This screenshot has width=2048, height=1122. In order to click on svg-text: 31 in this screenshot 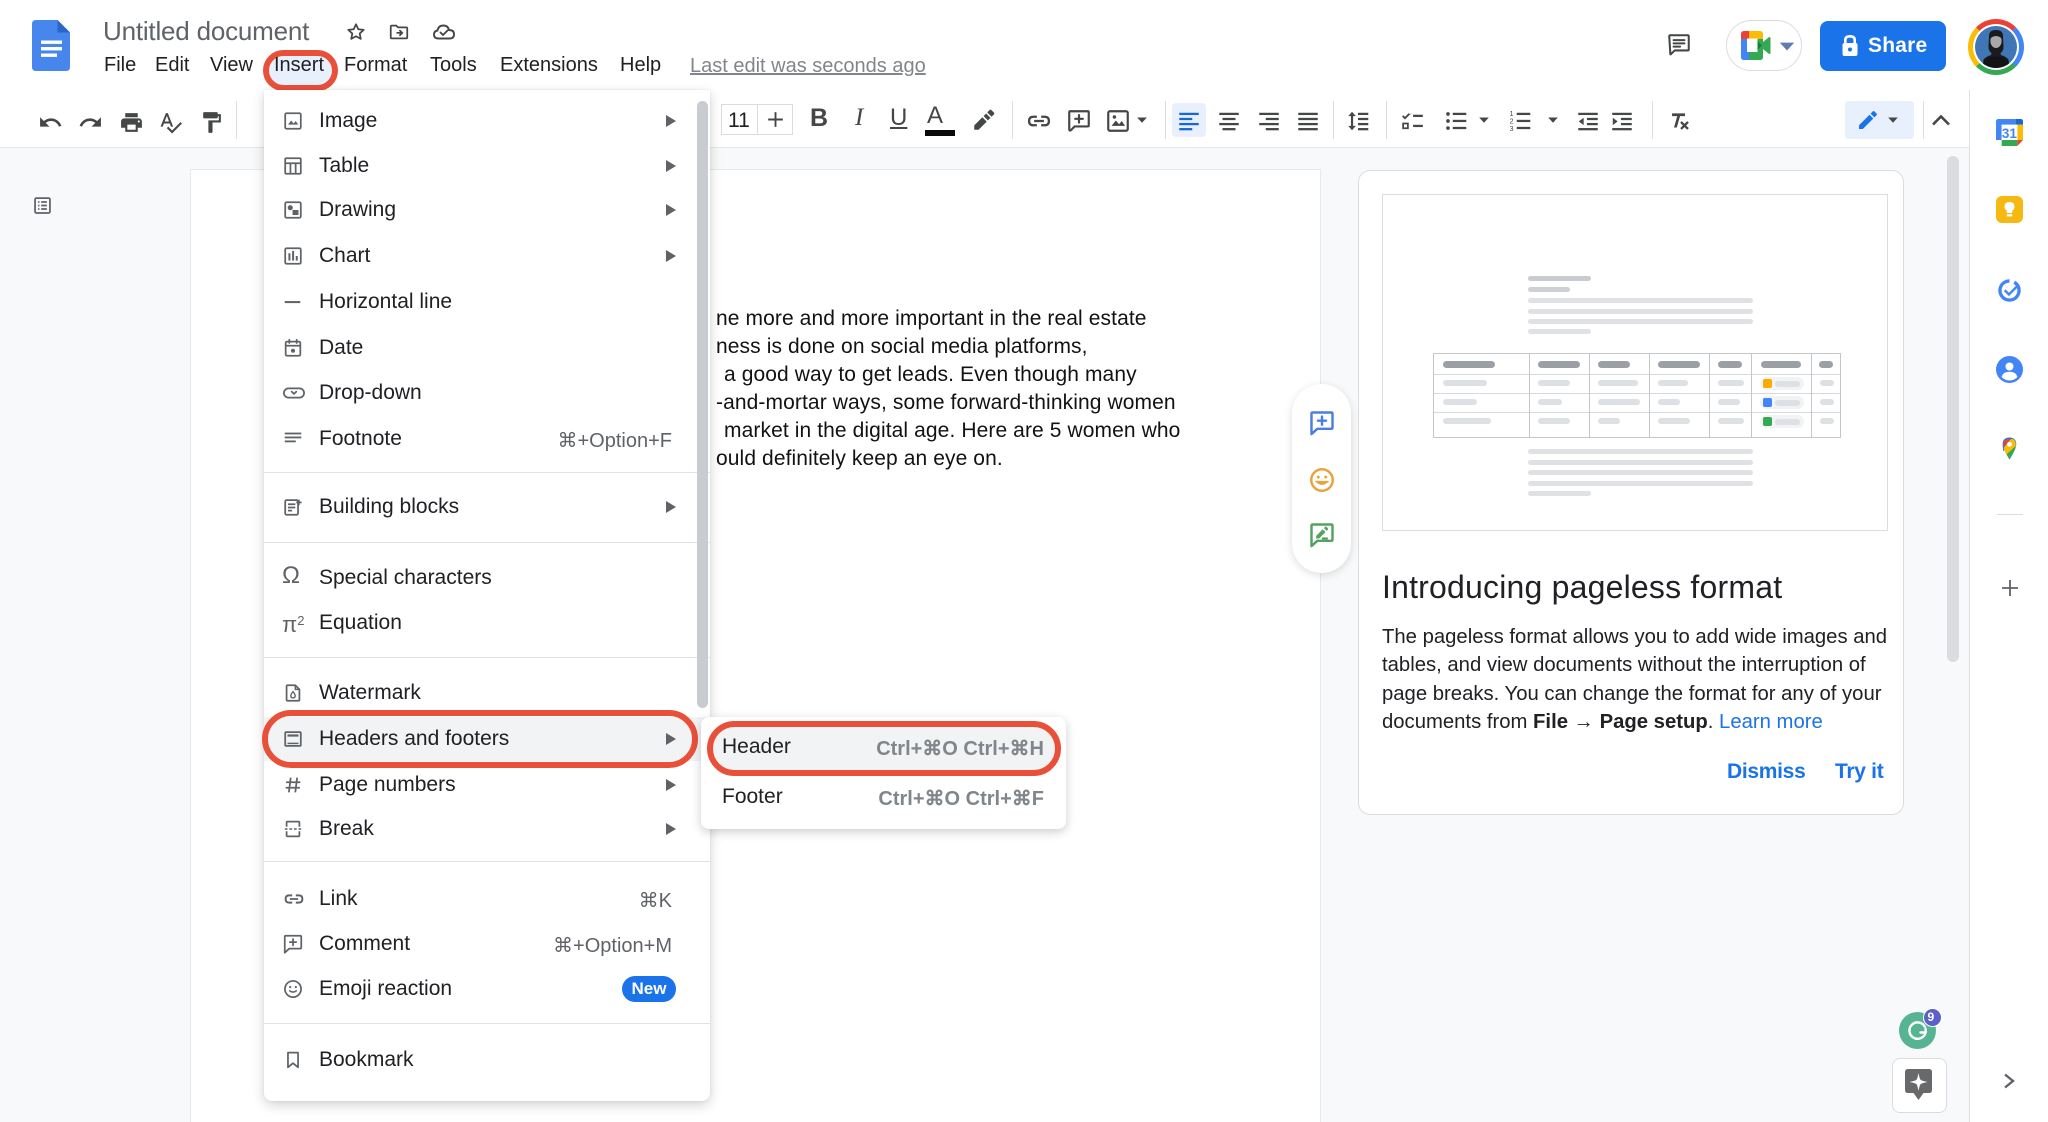, I will do `click(2010, 133)`.